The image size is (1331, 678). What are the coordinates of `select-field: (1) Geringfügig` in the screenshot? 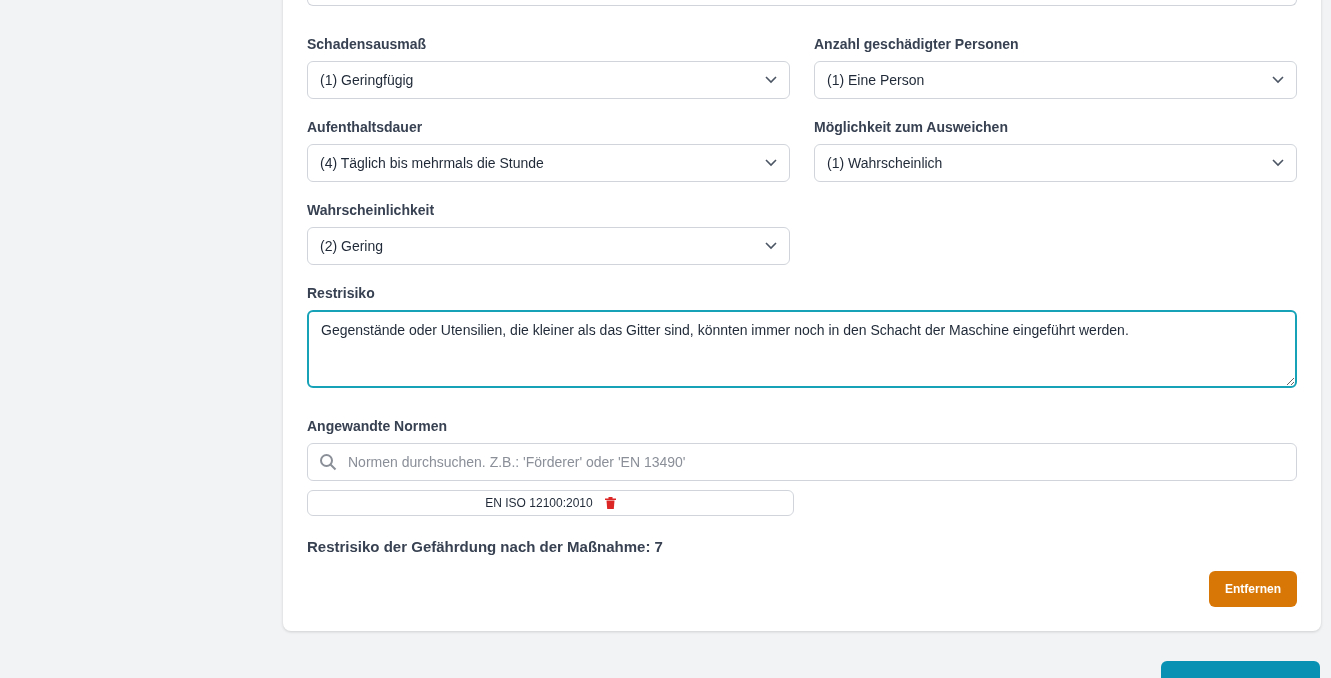 It's located at (548, 80).